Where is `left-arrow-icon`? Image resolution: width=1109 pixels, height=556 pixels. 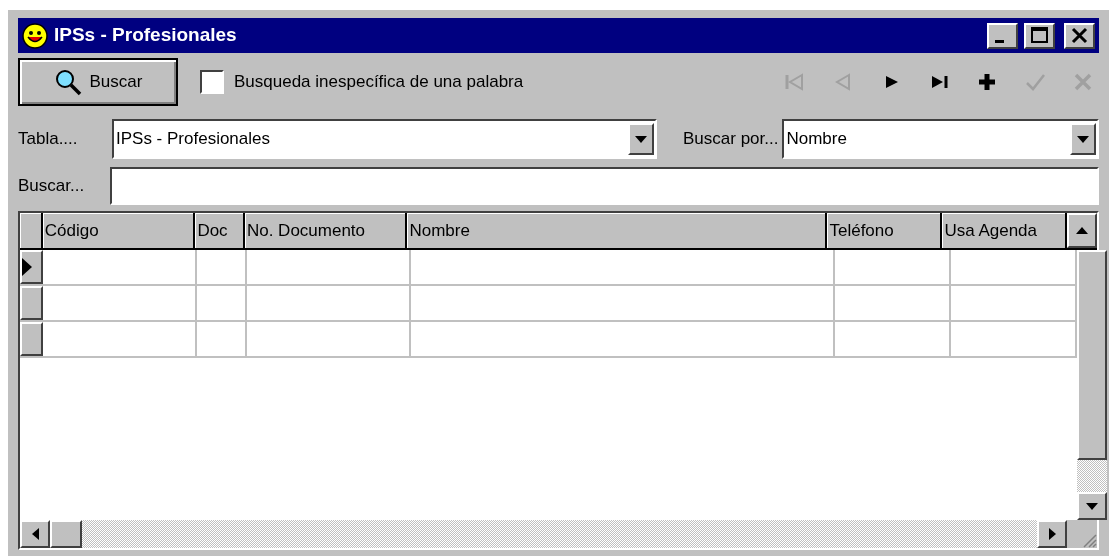 left-arrow-icon is located at coordinates (35, 534).